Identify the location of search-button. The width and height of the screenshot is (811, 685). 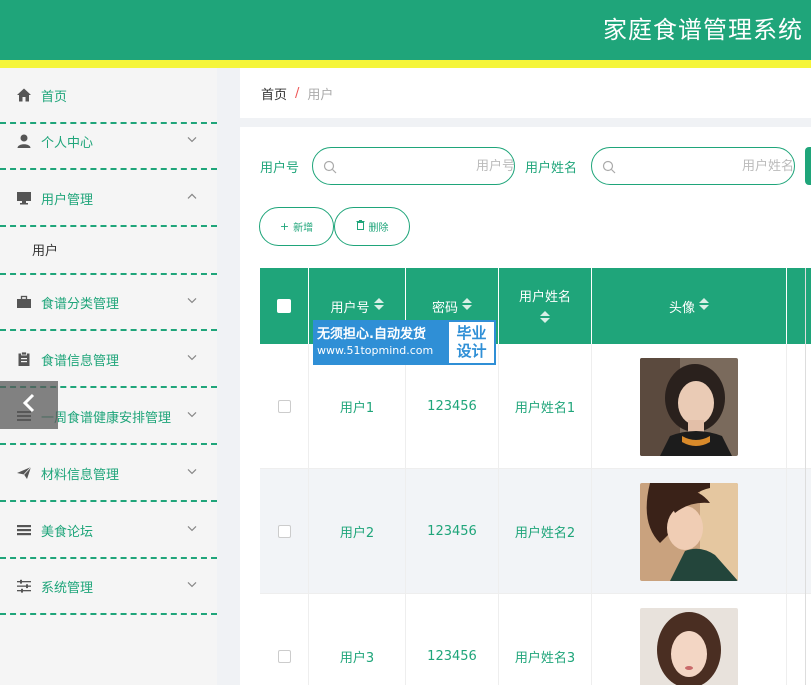
(808, 166).